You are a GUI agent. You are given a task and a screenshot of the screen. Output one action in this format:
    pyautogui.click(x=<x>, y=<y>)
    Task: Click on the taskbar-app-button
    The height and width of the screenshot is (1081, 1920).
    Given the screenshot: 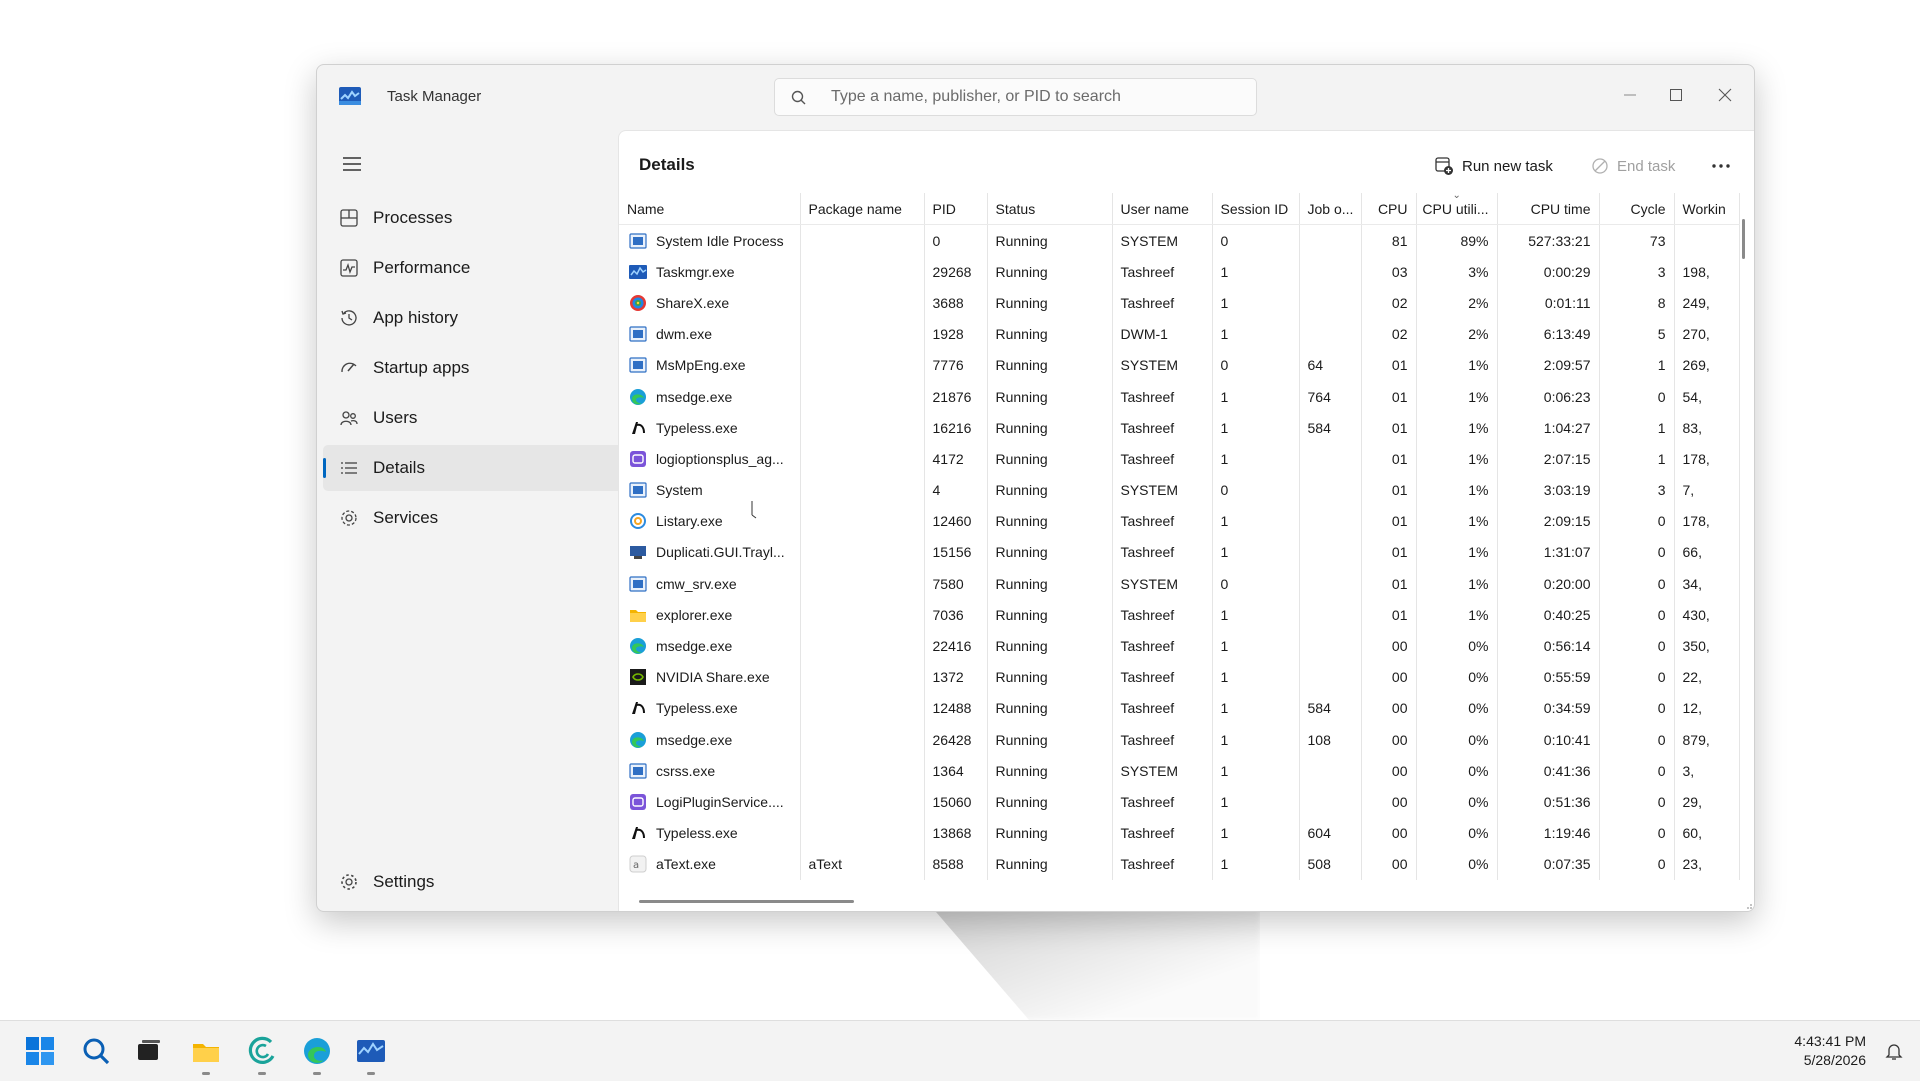 What is the action you would take?
    pyautogui.click(x=262, y=1051)
    